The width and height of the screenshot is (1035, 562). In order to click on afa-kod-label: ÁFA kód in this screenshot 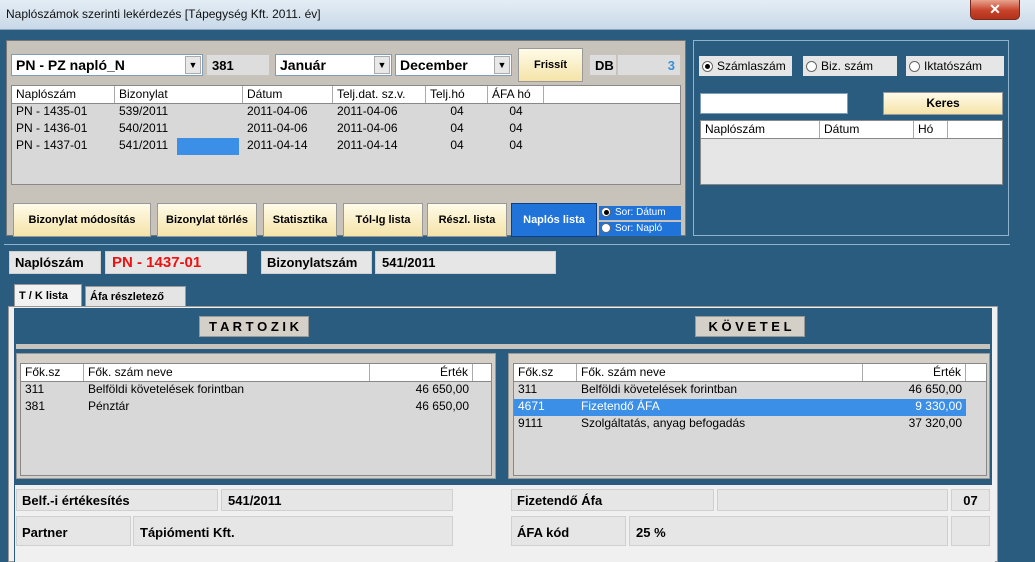, I will do `click(568, 531)`.